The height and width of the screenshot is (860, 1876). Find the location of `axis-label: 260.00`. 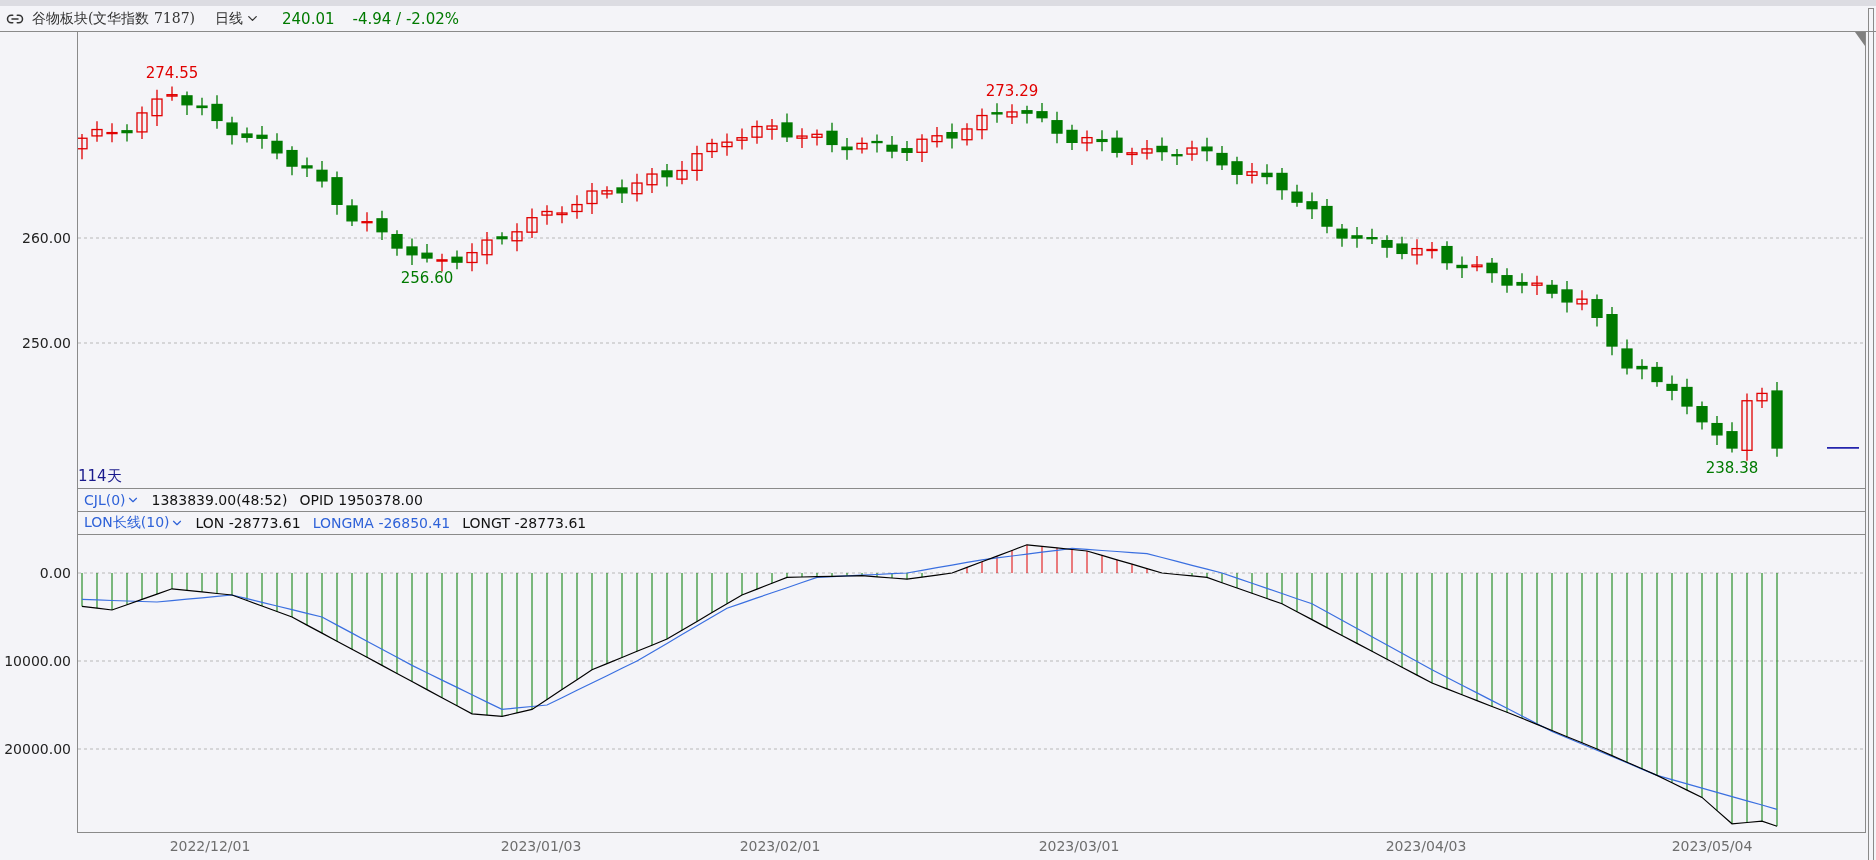

axis-label: 260.00 is located at coordinates (46, 238).